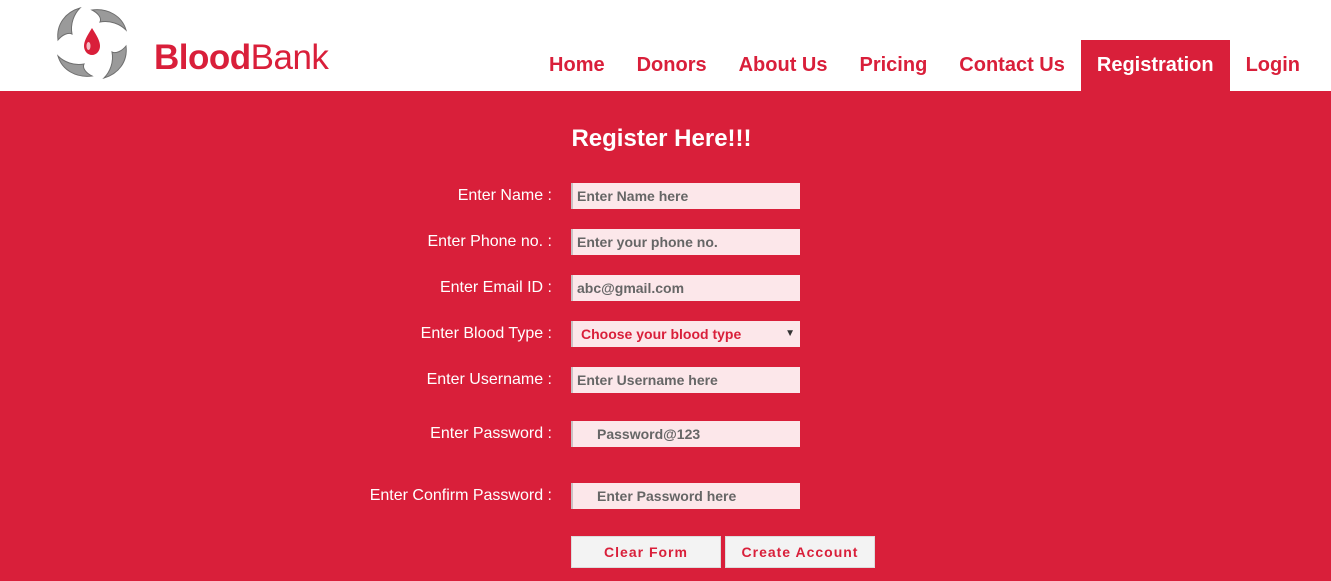 The height and width of the screenshot is (581, 1331). What do you see at coordinates (491, 433) in the screenshot?
I see `password-label: Enter Password :` at bounding box center [491, 433].